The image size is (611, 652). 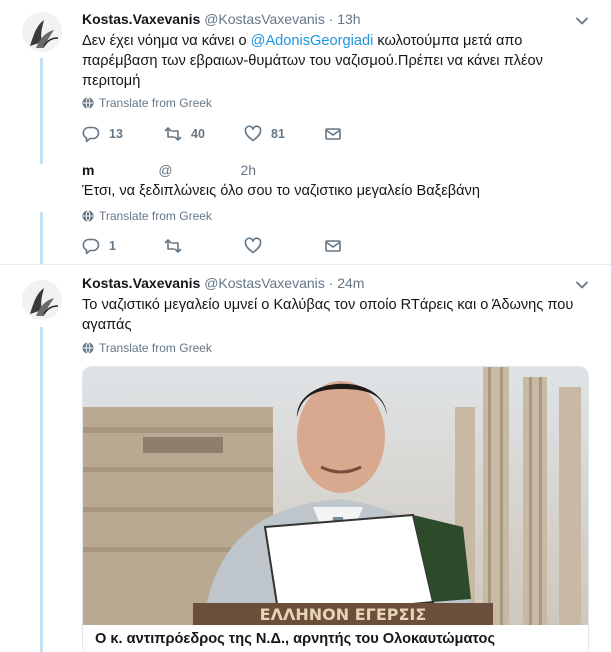 What do you see at coordinates (343, 614) in the screenshot?
I see `card-banner-text: ΕΛΛΗΝΟΝ ΕΓΕΡΣΙΣ` at bounding box center [343, 614].